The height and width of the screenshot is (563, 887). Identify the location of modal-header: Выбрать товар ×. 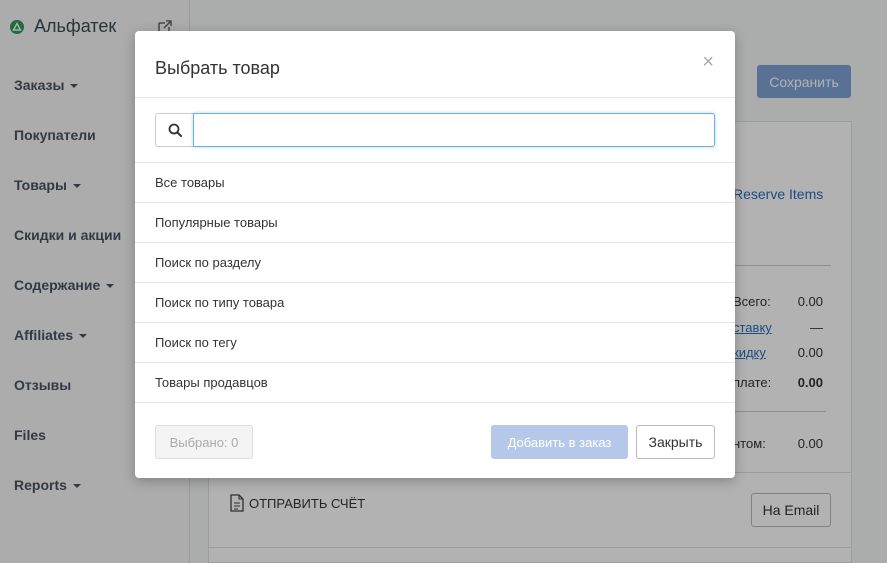
(435, 64).